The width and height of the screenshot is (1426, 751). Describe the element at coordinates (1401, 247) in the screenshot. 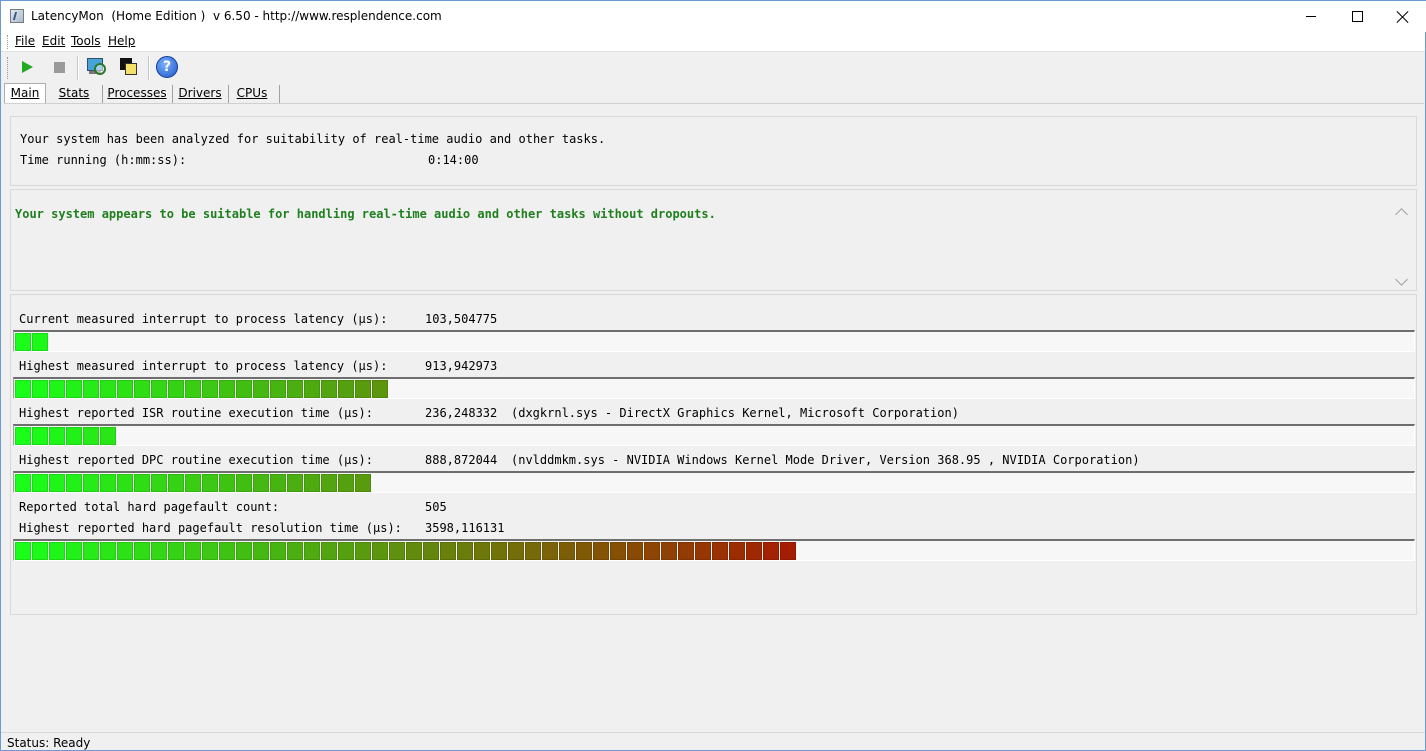

I see `verdict-scrollbar` at that location.